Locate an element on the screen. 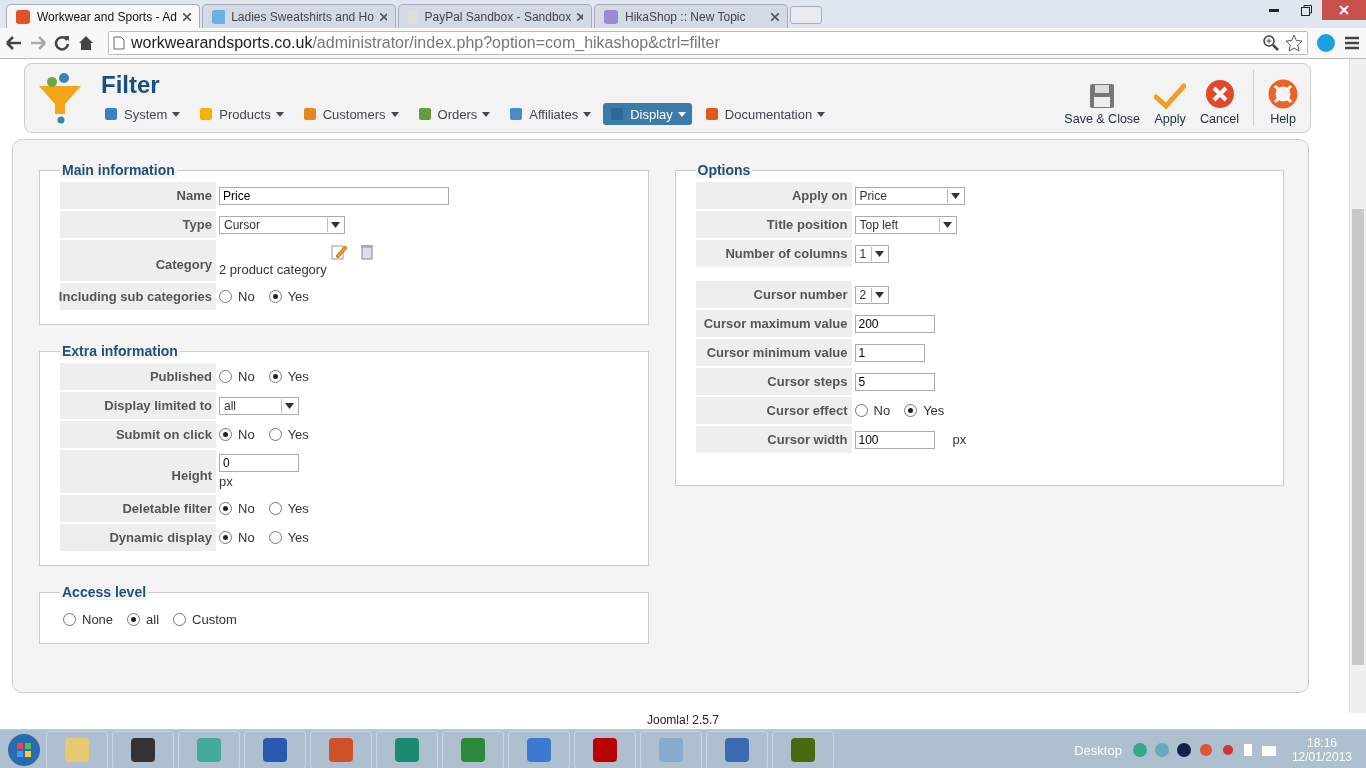 The height and width of the screenshot is (768, 1366). dropdown: Cursor is located at coordinates (282, 224).